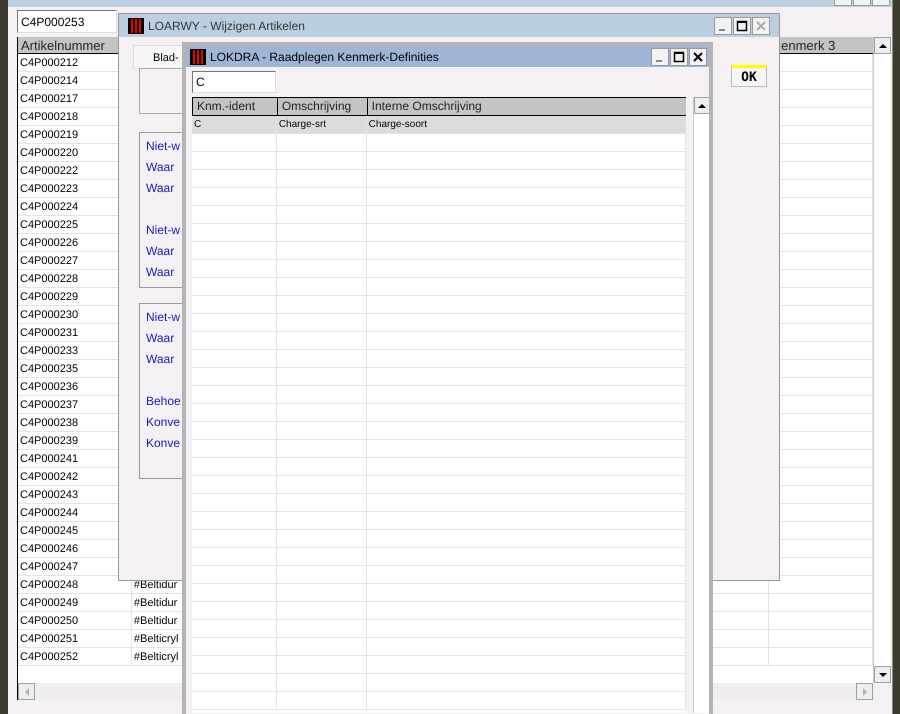 The width and height of the screenshot is (900, 714). Describe the element at coordinates (227, 26) in the screenshot. I see `window-title: LOARWY - Wijzigen Artikelen` at that location.